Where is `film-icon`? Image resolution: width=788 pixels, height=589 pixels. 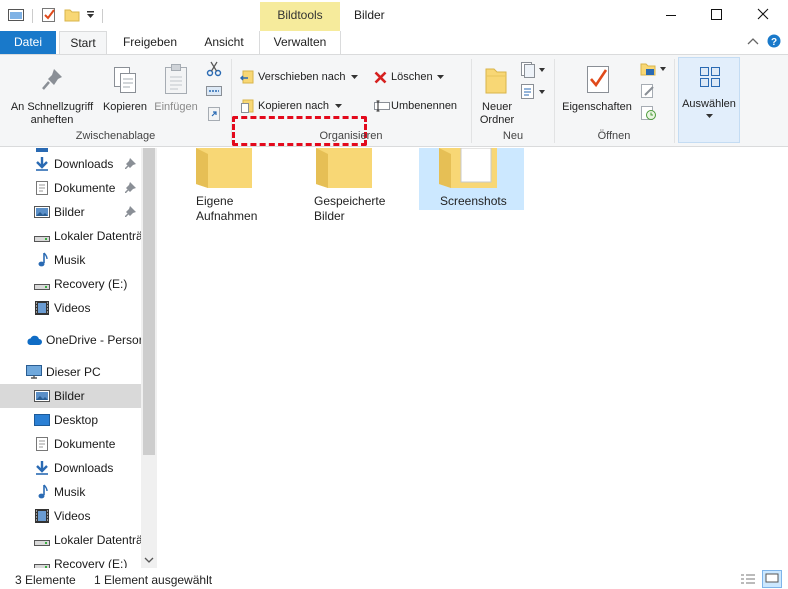 film-icon is located at coordinates (42, 516).